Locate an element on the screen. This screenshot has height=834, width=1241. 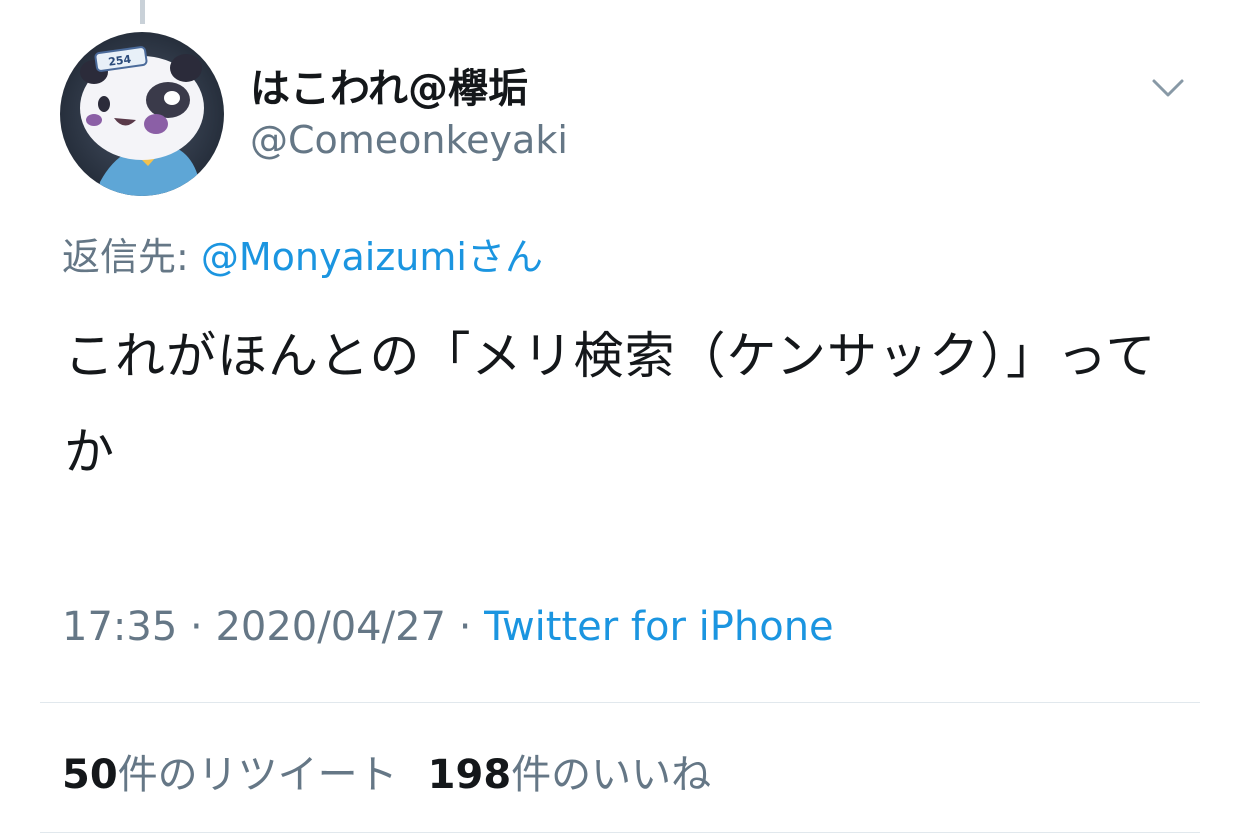
like-count: 198 is located at coordinates (469, 775).